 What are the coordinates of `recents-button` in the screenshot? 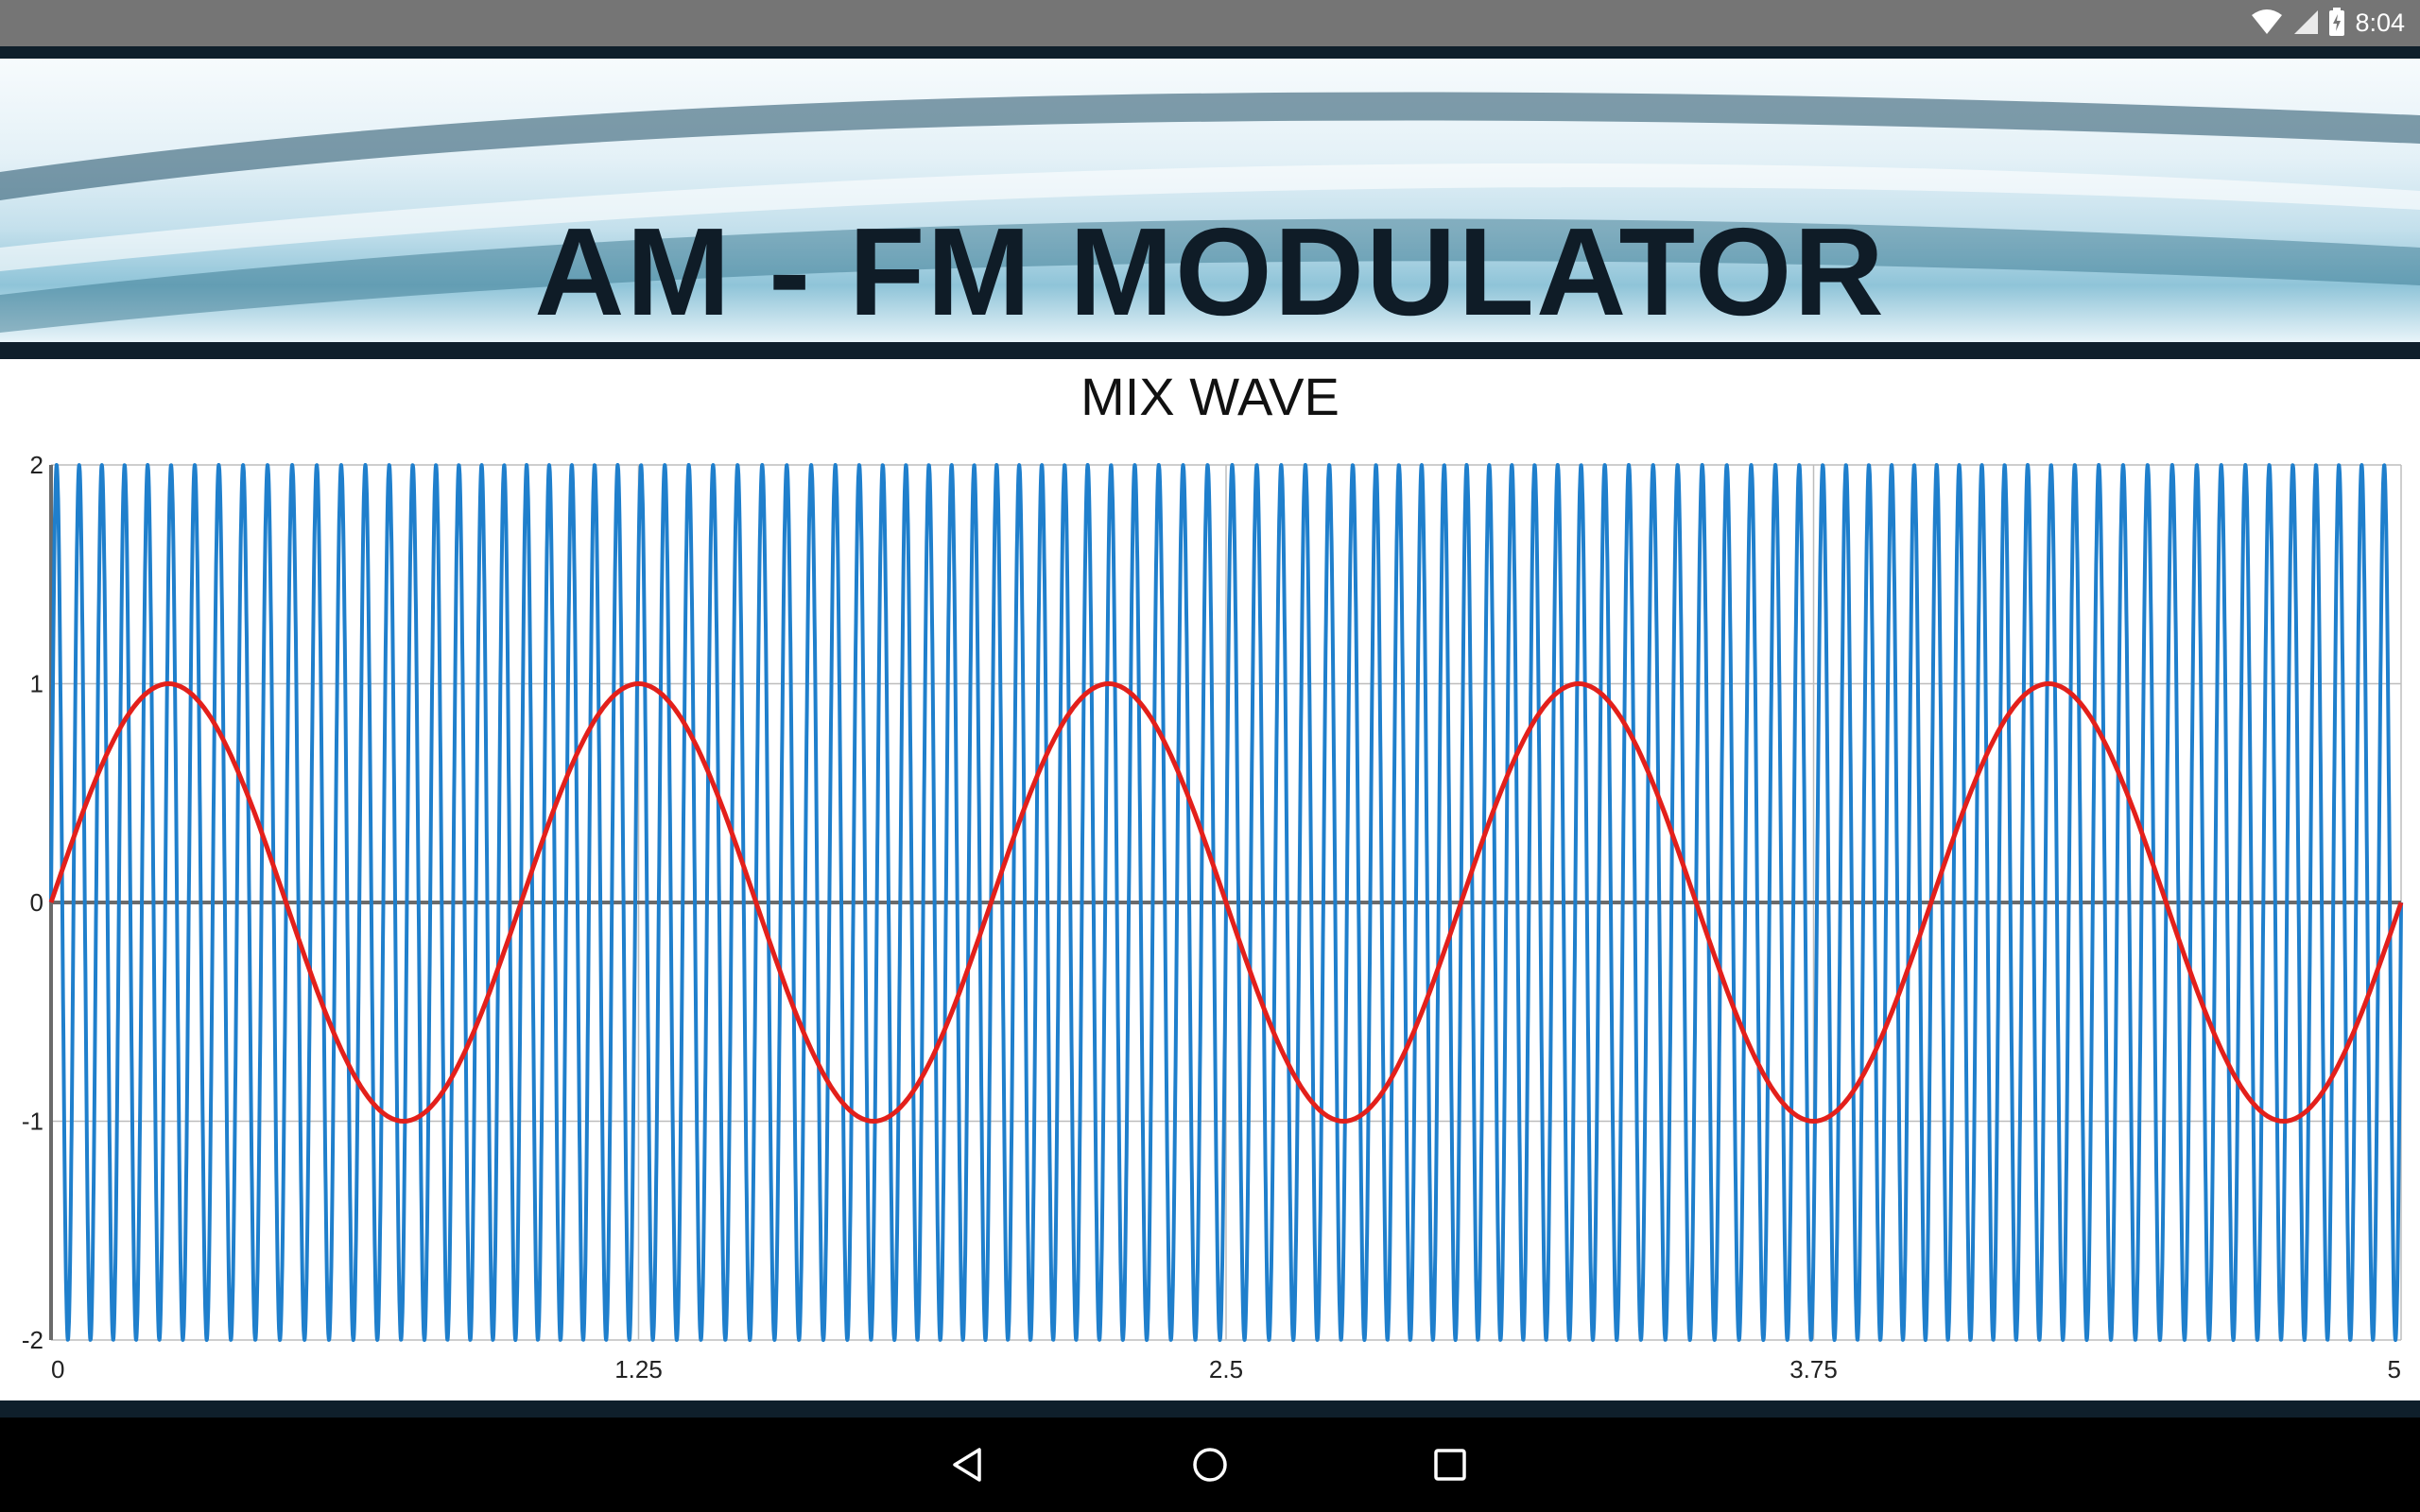 It's located at (1450, 1465).